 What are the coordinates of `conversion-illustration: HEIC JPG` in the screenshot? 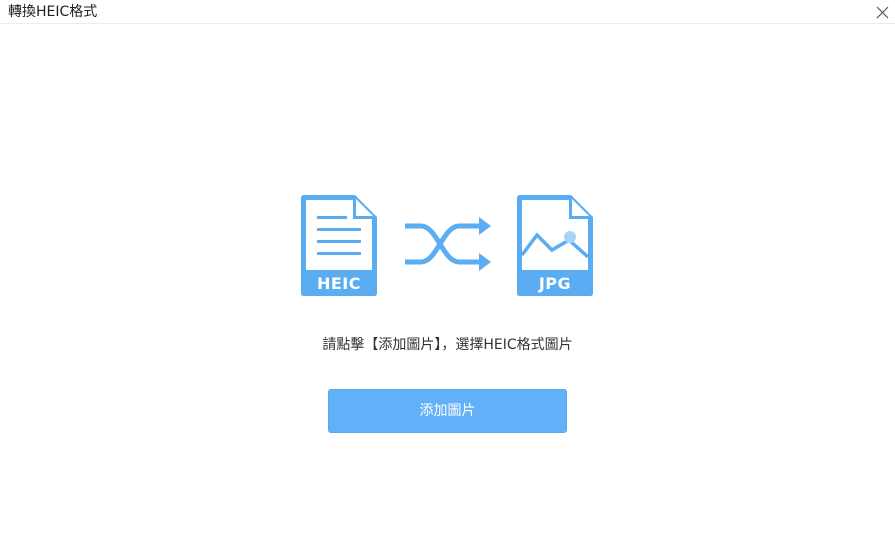 It's located at (450, 247).